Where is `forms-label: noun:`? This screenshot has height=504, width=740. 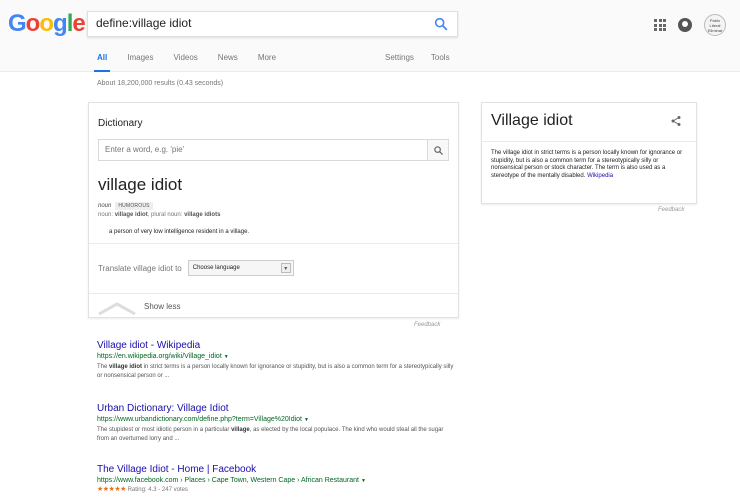 forms-label: noun: is located at coordinates (106, 215).